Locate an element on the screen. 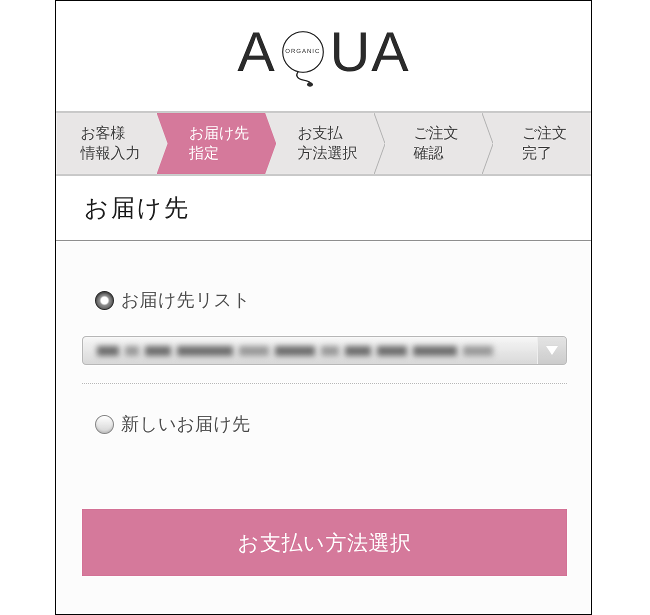 This screenshot has height=615, width=650. checkout-step: お届け先 指定 is located at coordinates (216, 143).